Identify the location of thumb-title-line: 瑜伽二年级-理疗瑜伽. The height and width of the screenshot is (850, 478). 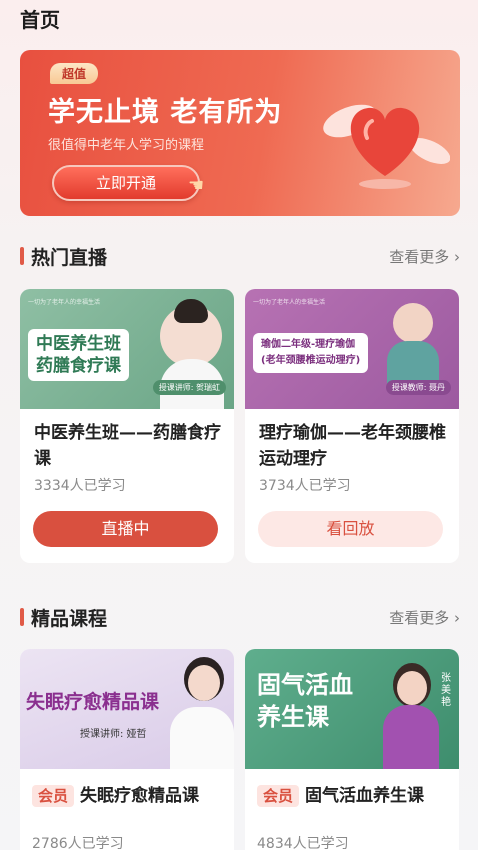
(308, 344).